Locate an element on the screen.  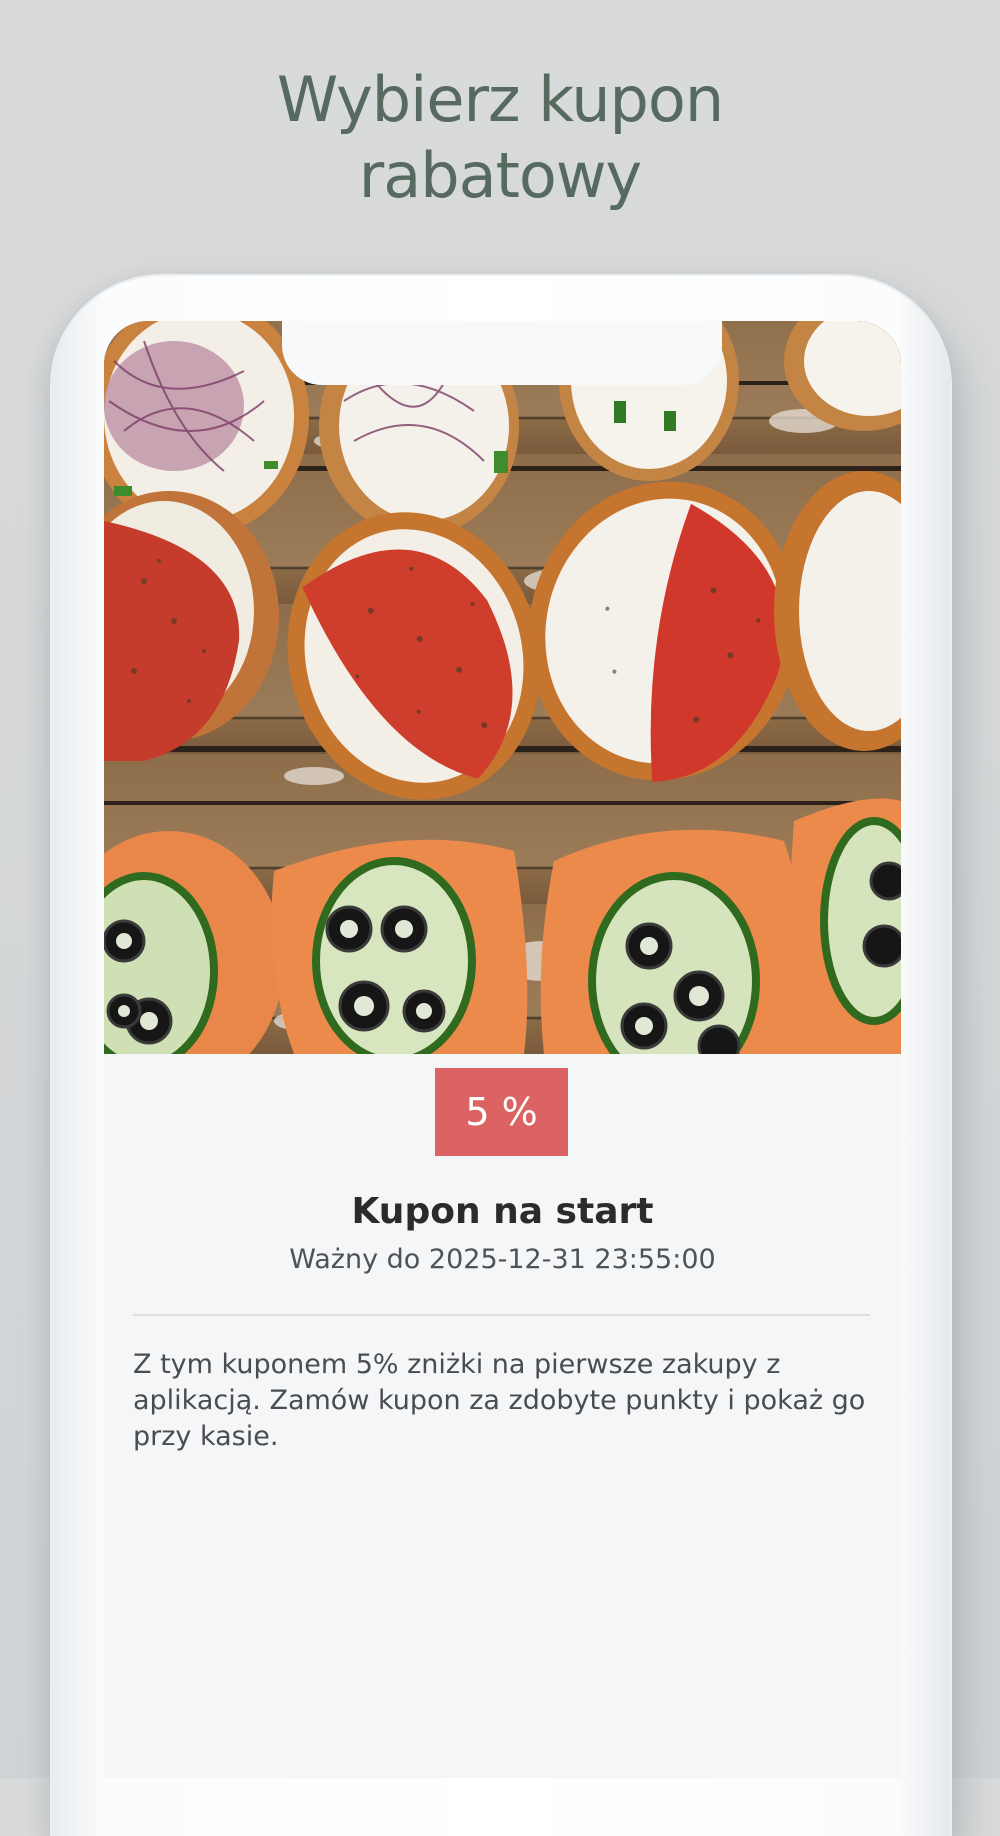
validity-label: Ważny do is located at coordinates (355, 1259).